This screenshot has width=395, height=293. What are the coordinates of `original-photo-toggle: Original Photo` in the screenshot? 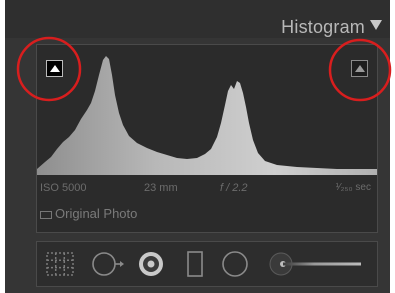 It's located at (88, 214).